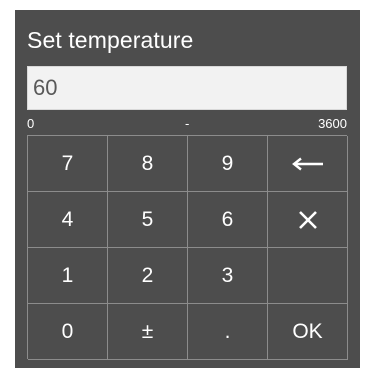 The image size is (367, 378). I want to click on key-8: 8, so click(148, 164).